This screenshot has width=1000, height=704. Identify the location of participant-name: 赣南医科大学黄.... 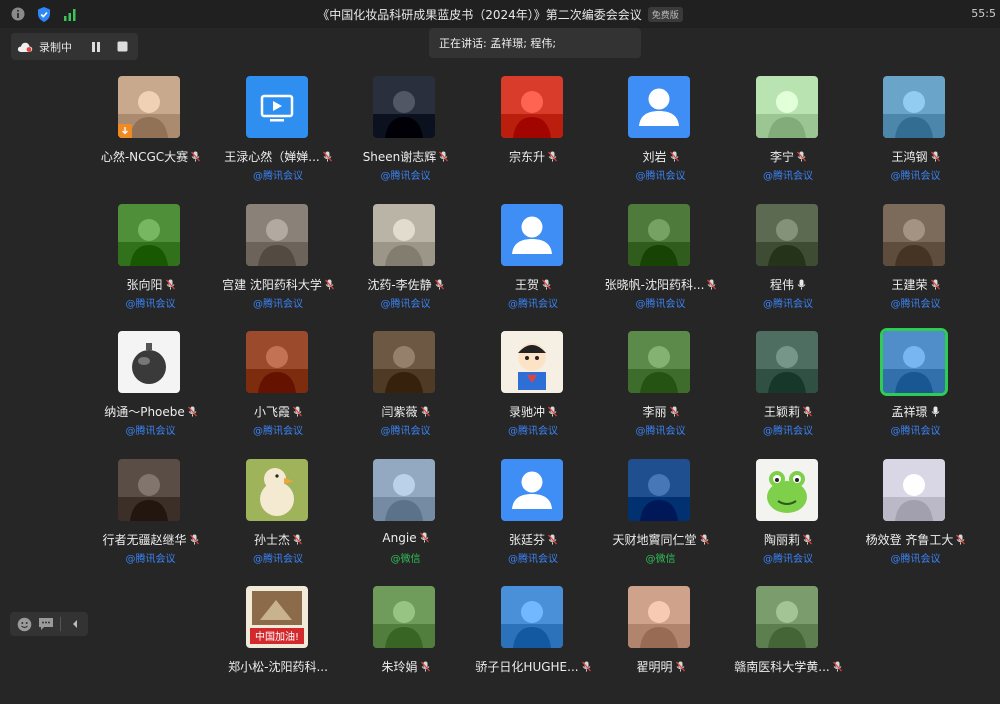
(788, 666).